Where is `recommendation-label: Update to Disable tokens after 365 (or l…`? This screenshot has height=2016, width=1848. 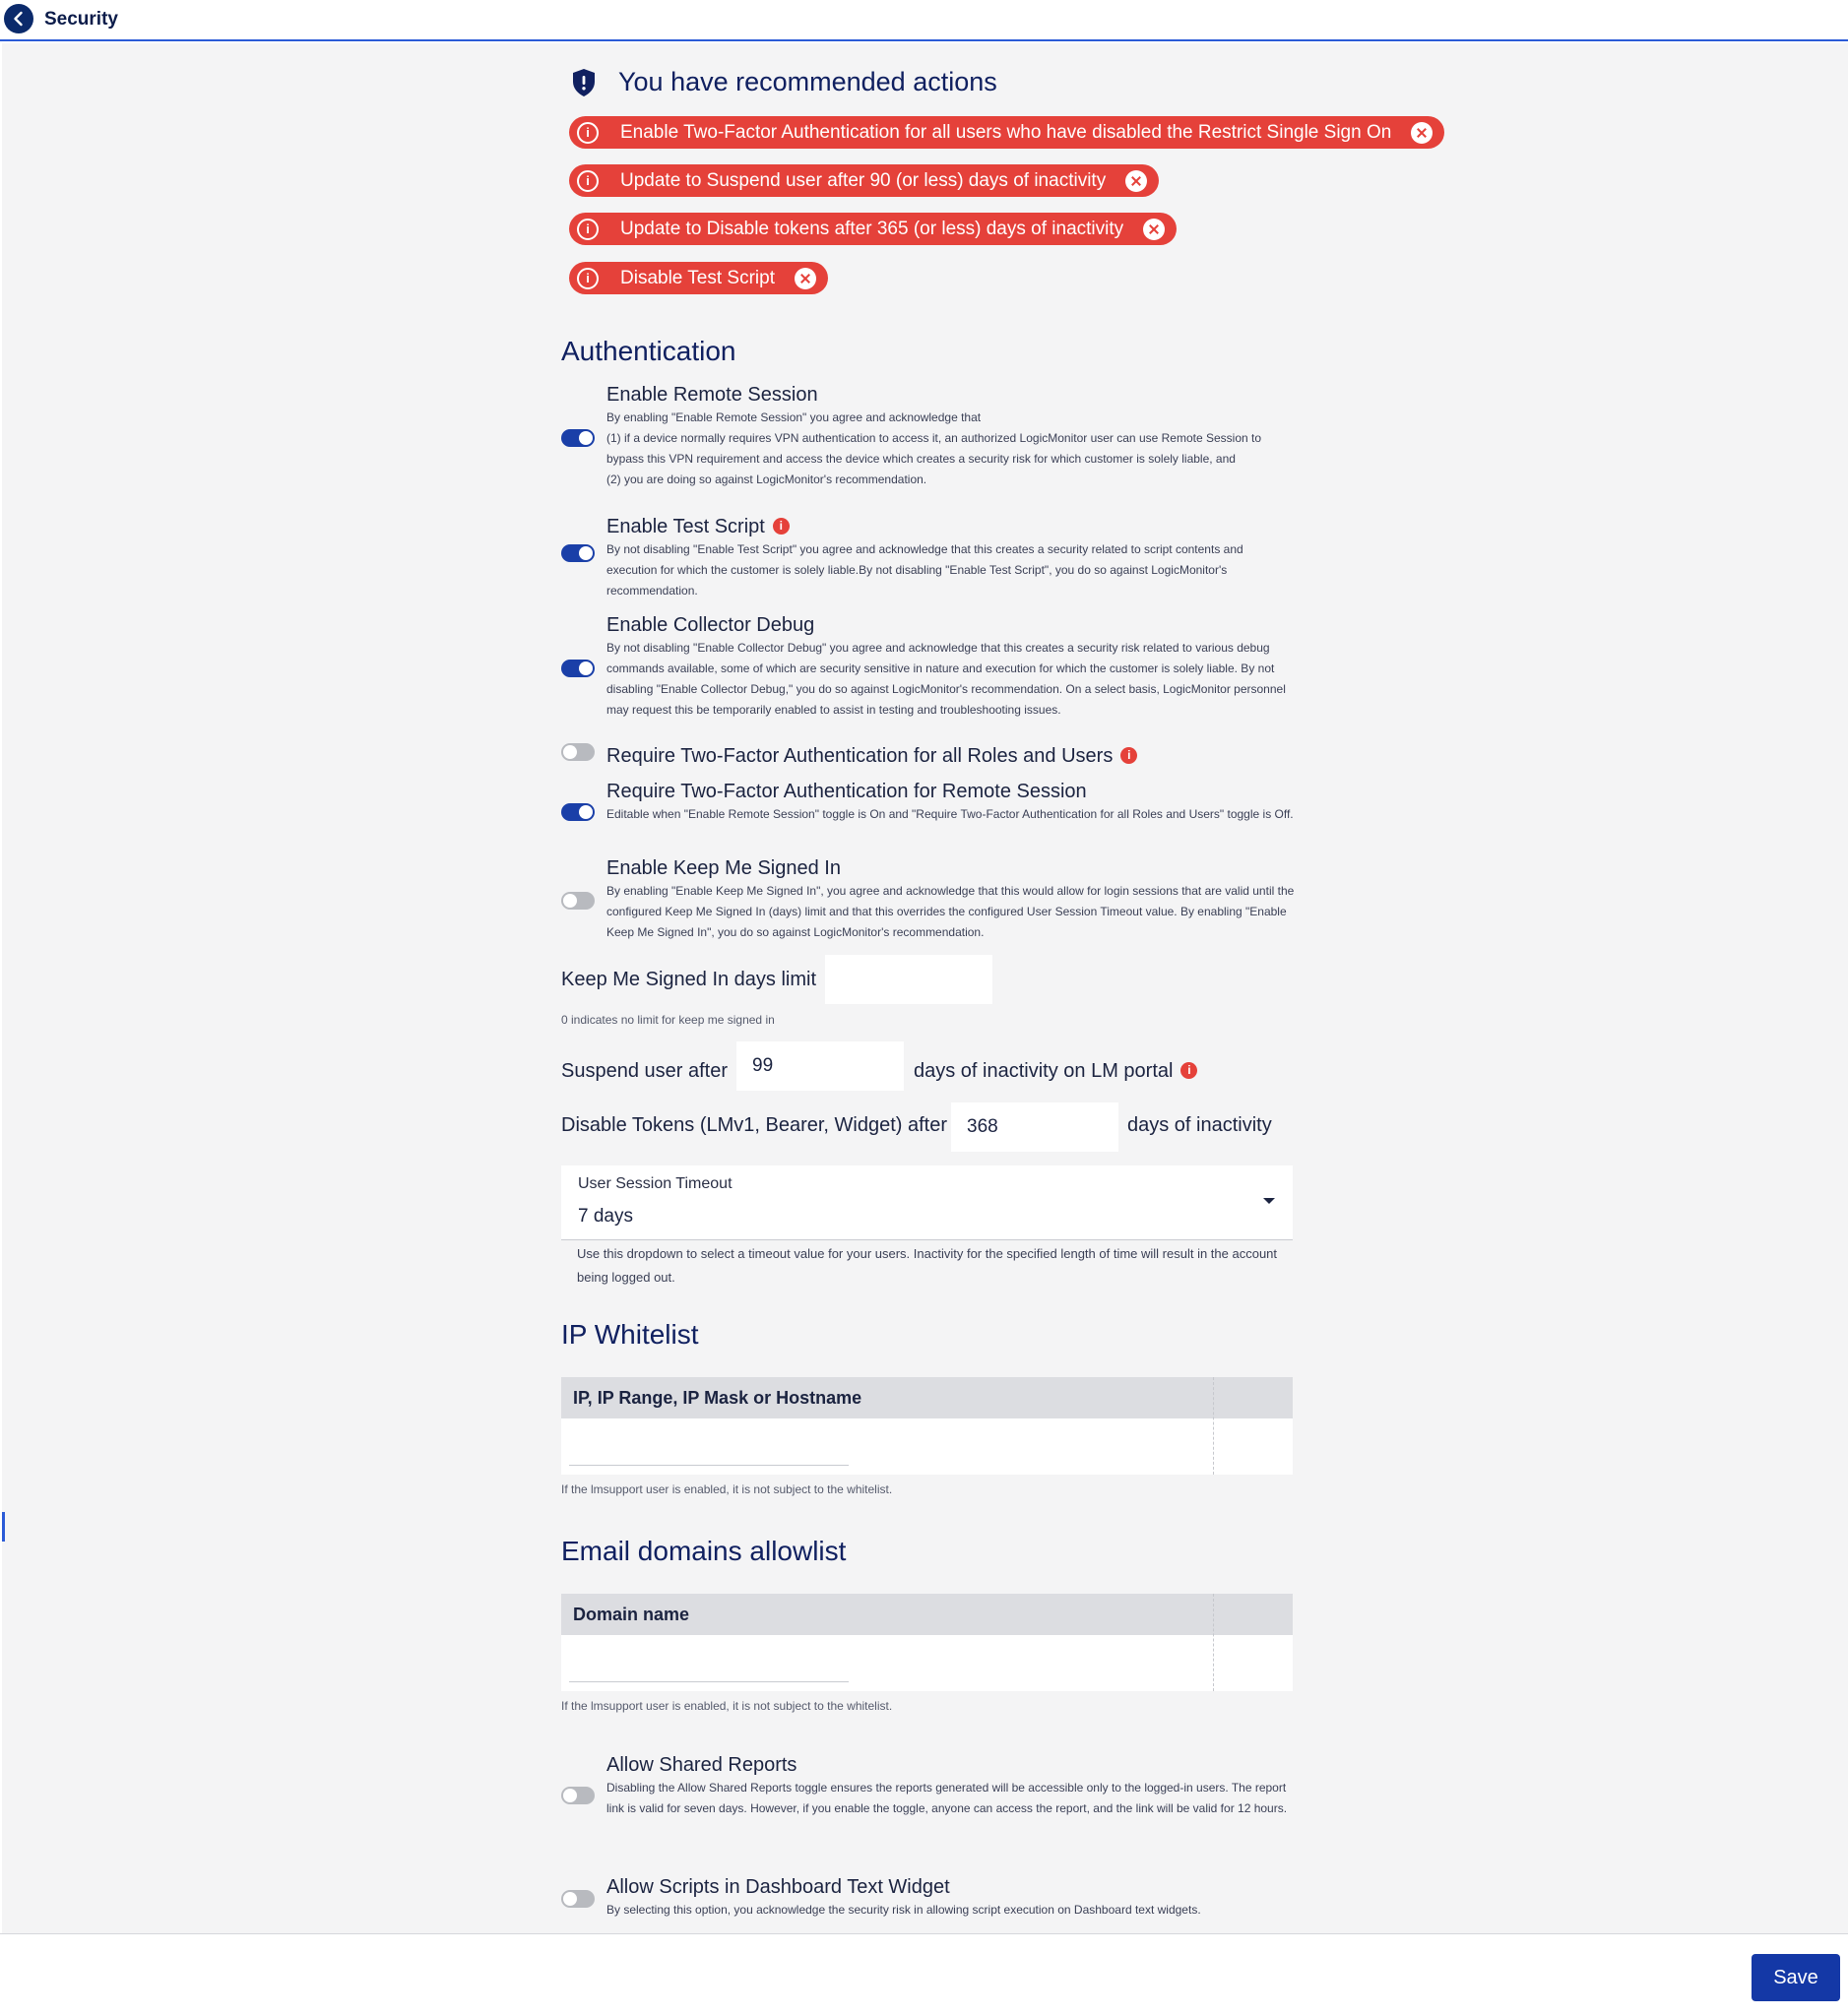 recommendation-label: Update to Disable tokens after 365 (or l… is located at coordinates (872, 228).